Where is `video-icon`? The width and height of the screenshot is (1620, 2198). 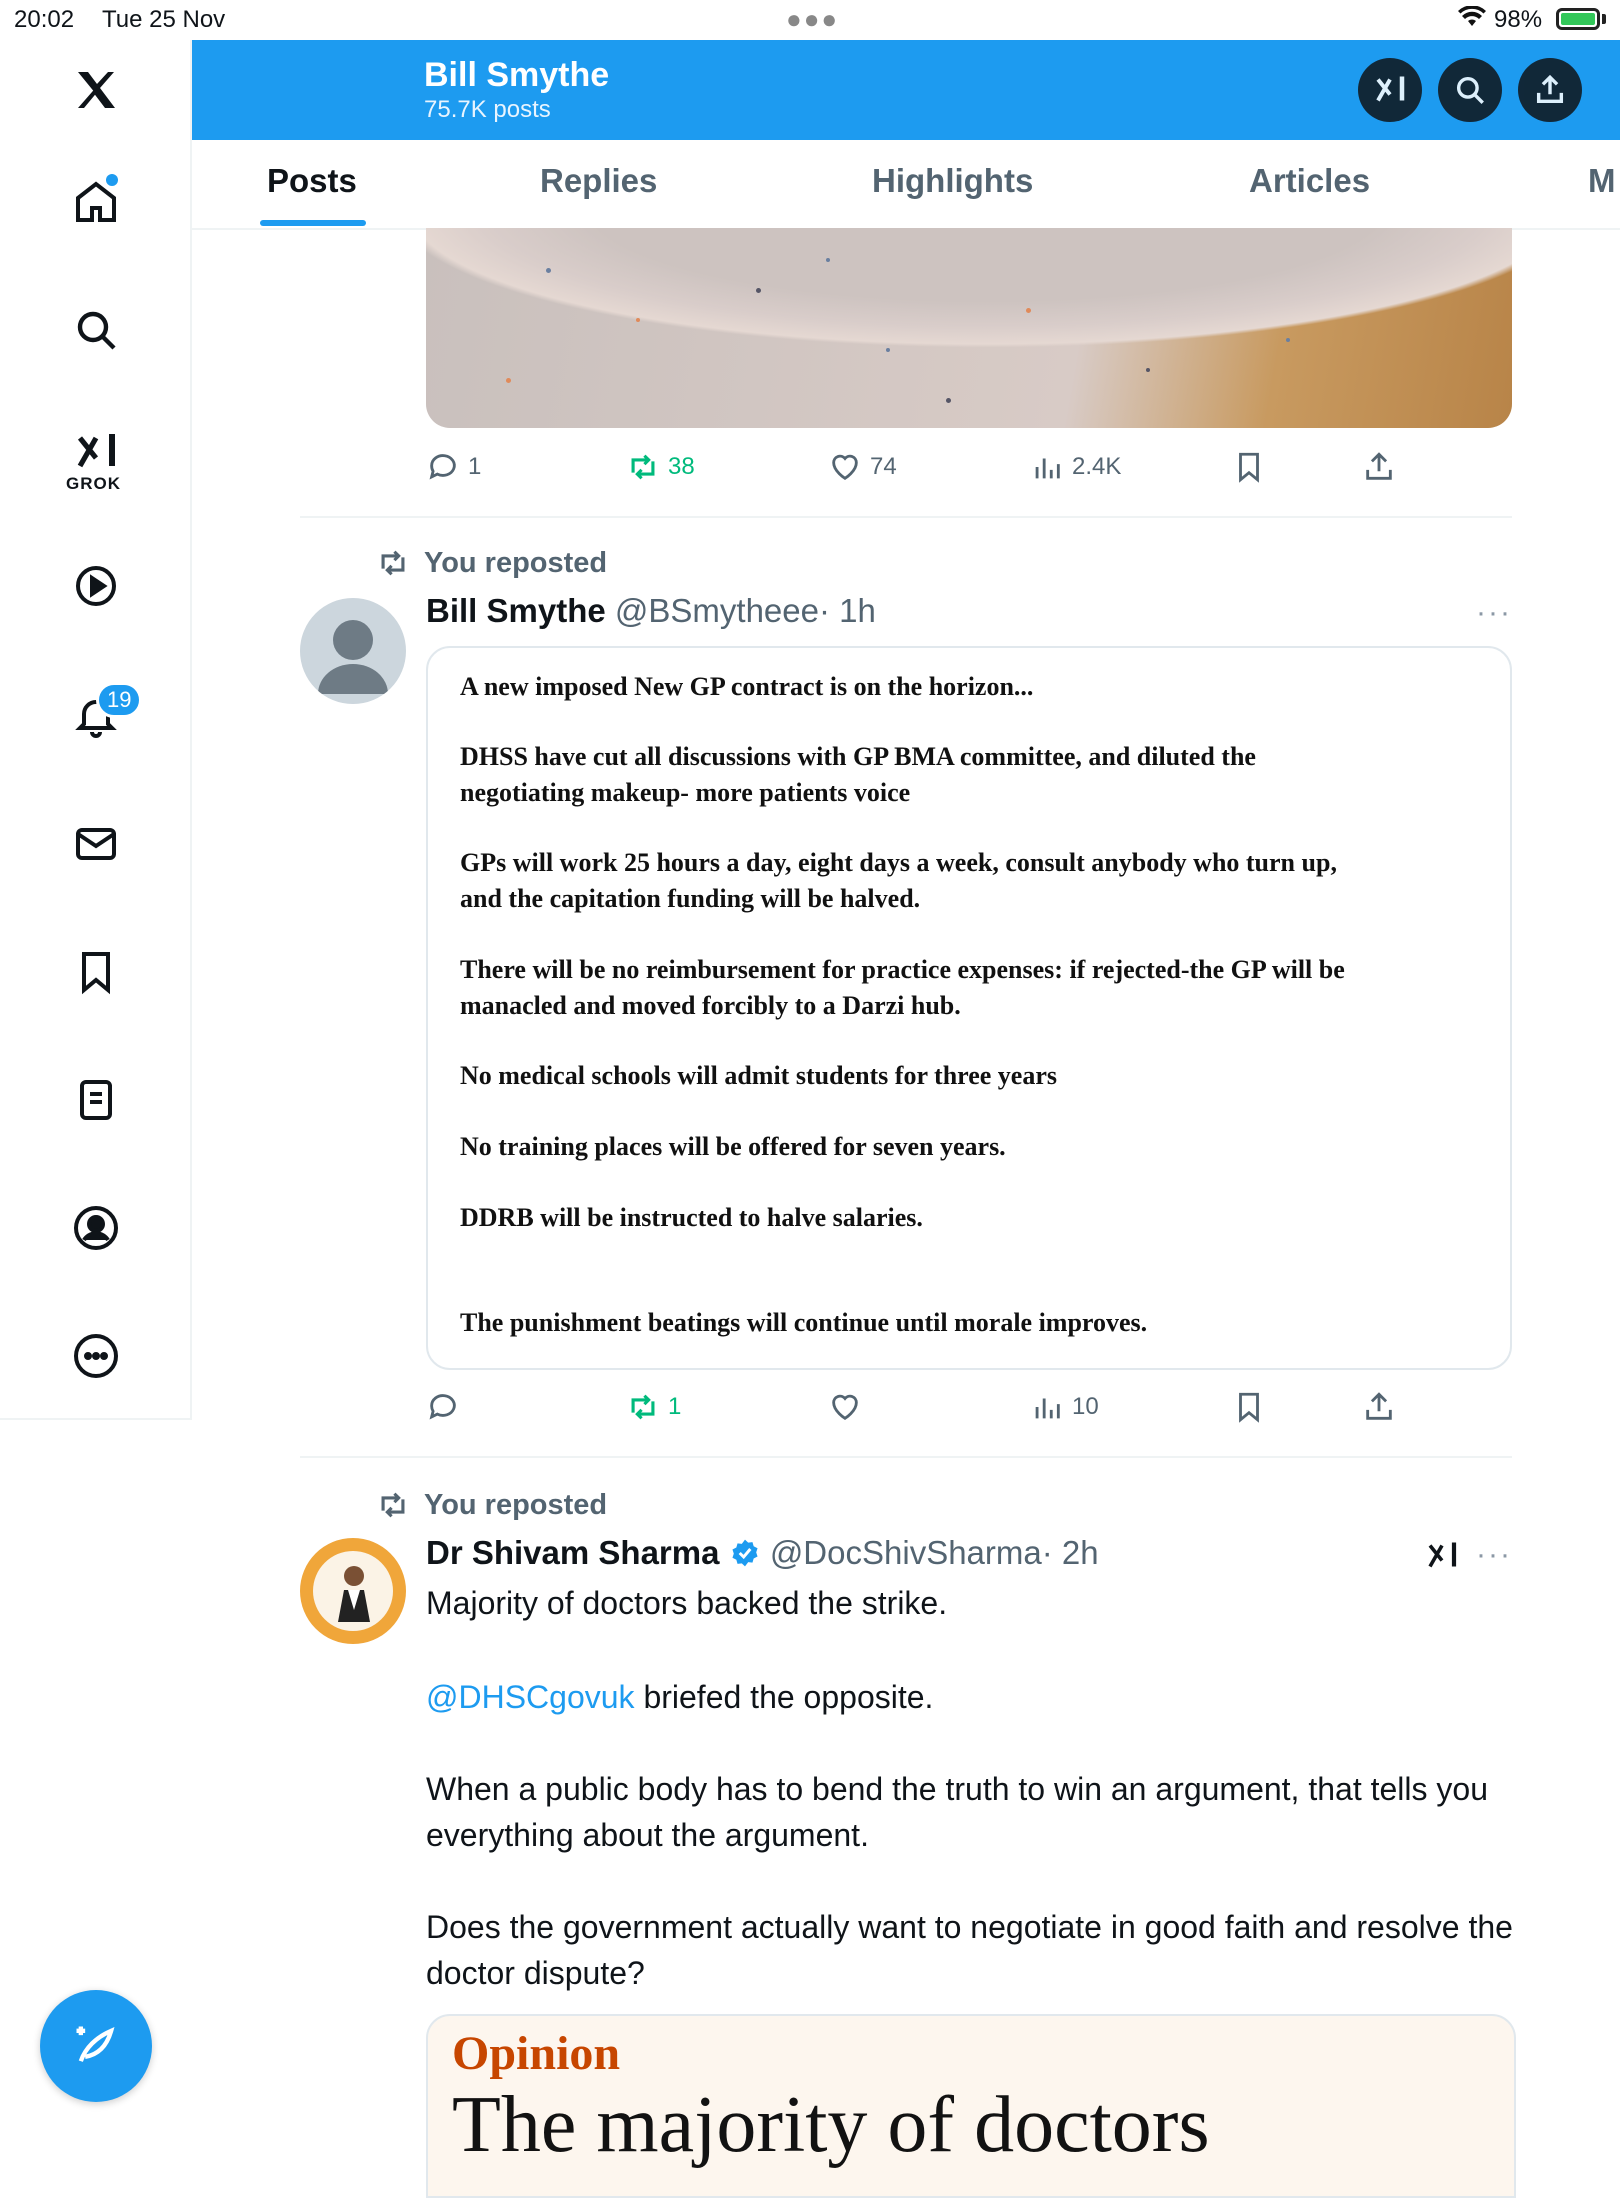
video-icon is located at coordinates (96, 586).